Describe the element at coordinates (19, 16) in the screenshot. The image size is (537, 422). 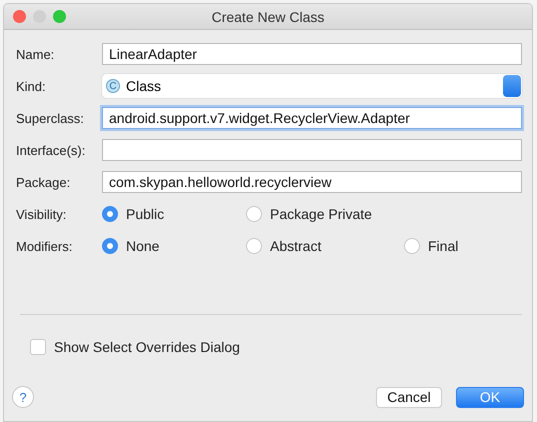
I see `close-button` at that location.